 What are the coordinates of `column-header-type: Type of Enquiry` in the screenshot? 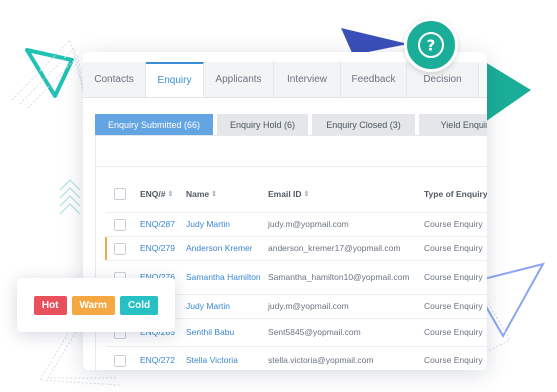 It's located at (455, 194).